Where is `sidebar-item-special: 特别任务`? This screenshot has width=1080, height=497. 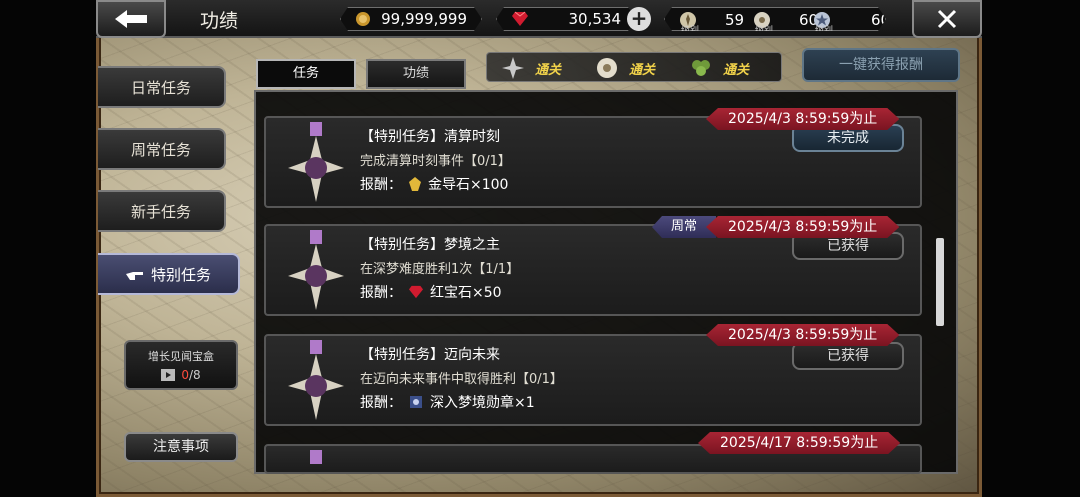
sidebar-item-special: 特别任务 is located at coordinates (169, 274).